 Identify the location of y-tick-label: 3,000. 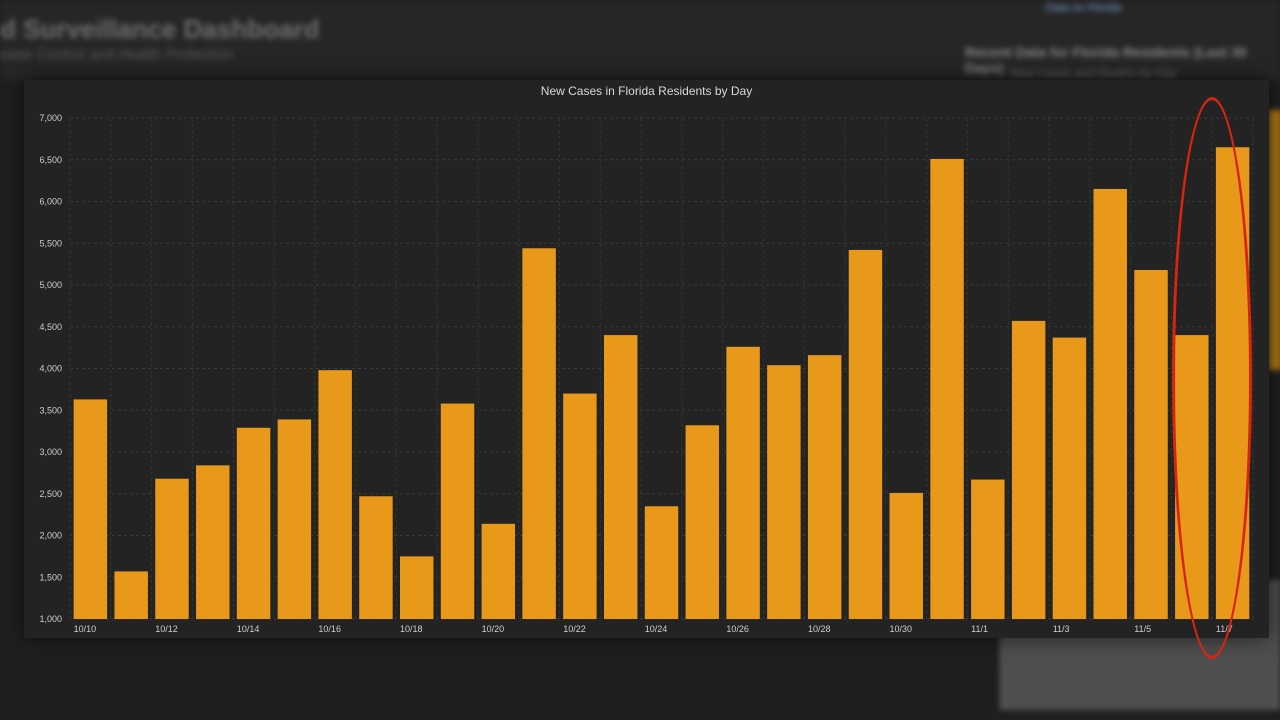
(50, 452).